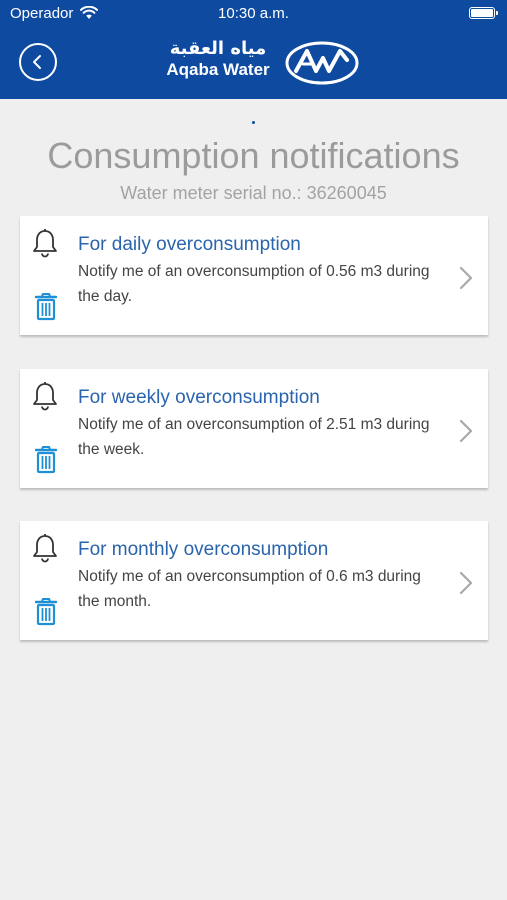 This screenshot has height=900, width=507. I want to click on notification-title: For weekly overconsumption, so click(199, 397).